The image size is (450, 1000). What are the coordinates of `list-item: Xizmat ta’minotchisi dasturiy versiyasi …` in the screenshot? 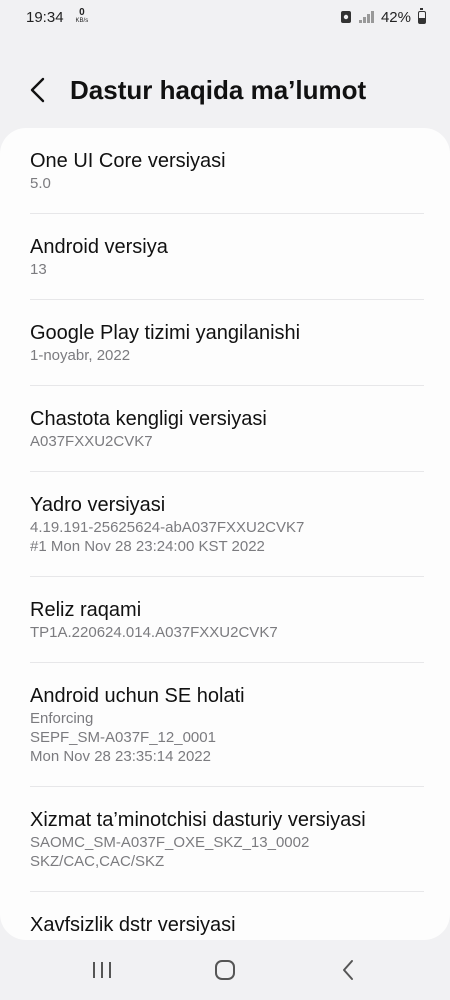 It's located at (225, 839).